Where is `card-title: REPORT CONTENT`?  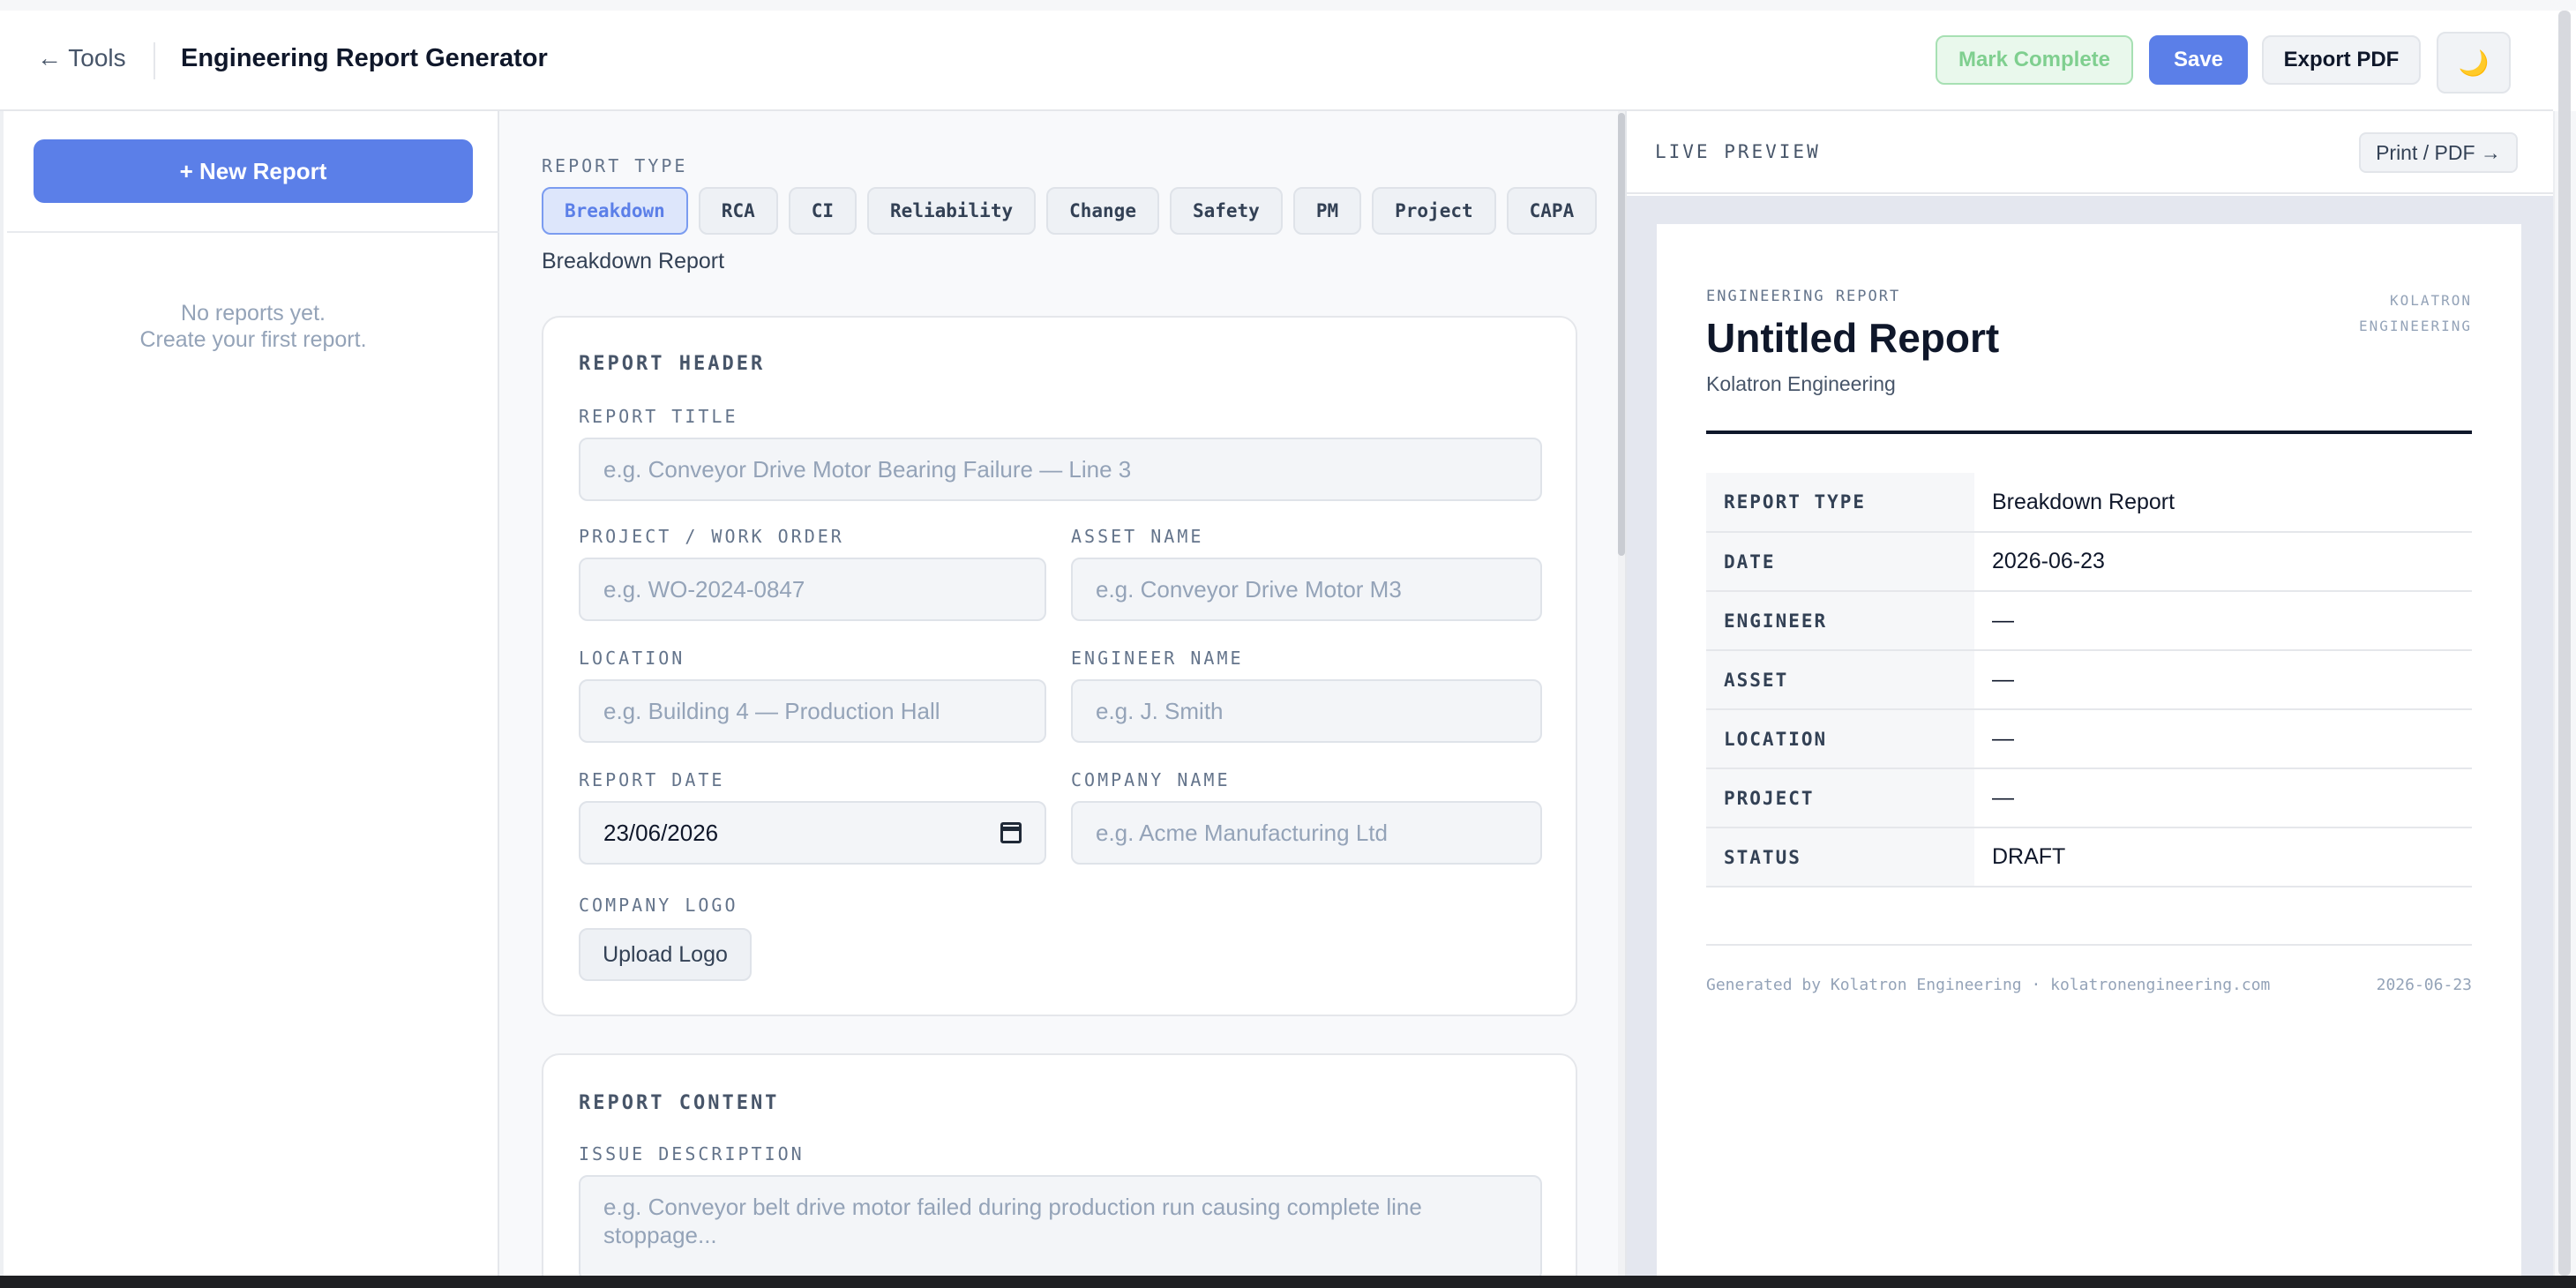
card-title: REPORT CONTENT is located at coordinates (680, 1103).